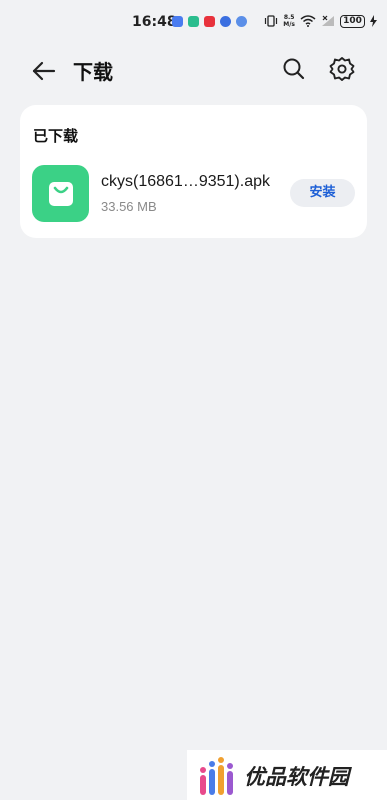  I want to click on network-speed-unit: M/s, so click(289, 24).